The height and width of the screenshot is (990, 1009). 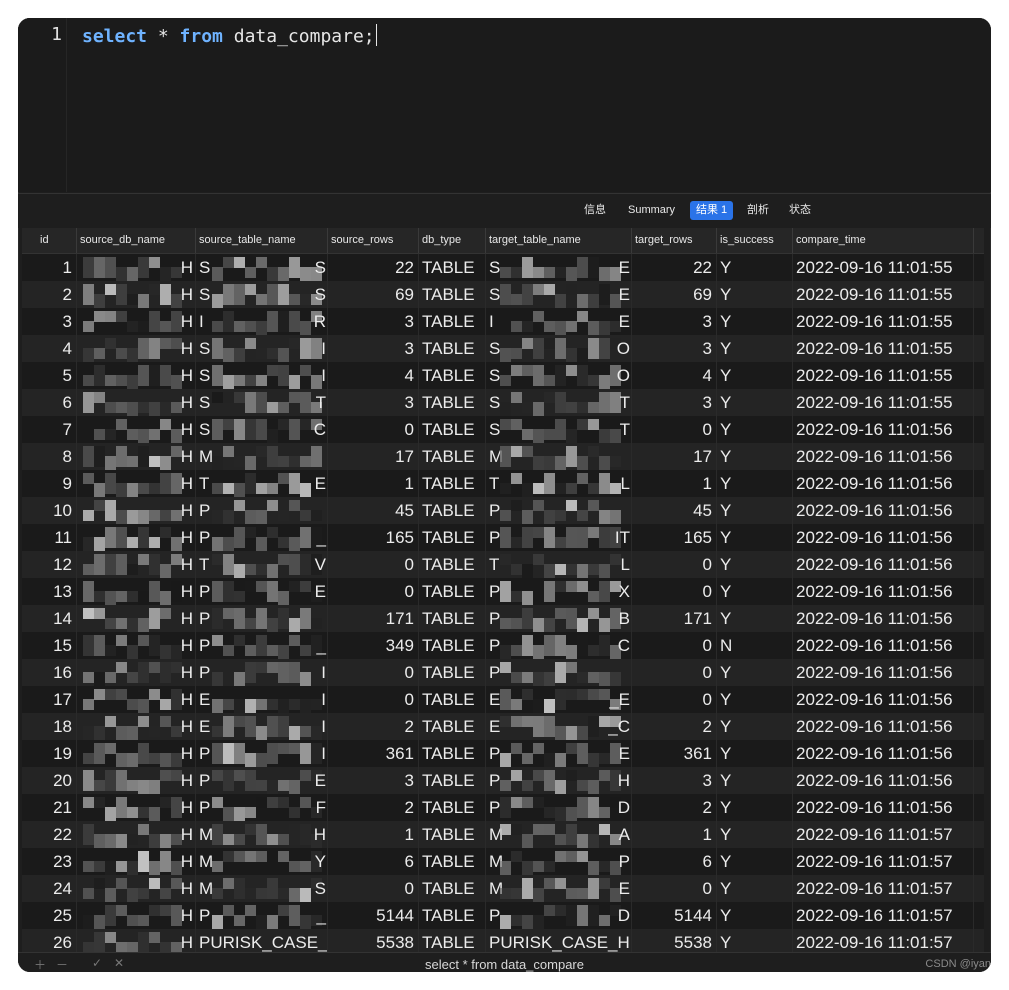 I want to click on cell-id: 26, so click(x=49, y=940).